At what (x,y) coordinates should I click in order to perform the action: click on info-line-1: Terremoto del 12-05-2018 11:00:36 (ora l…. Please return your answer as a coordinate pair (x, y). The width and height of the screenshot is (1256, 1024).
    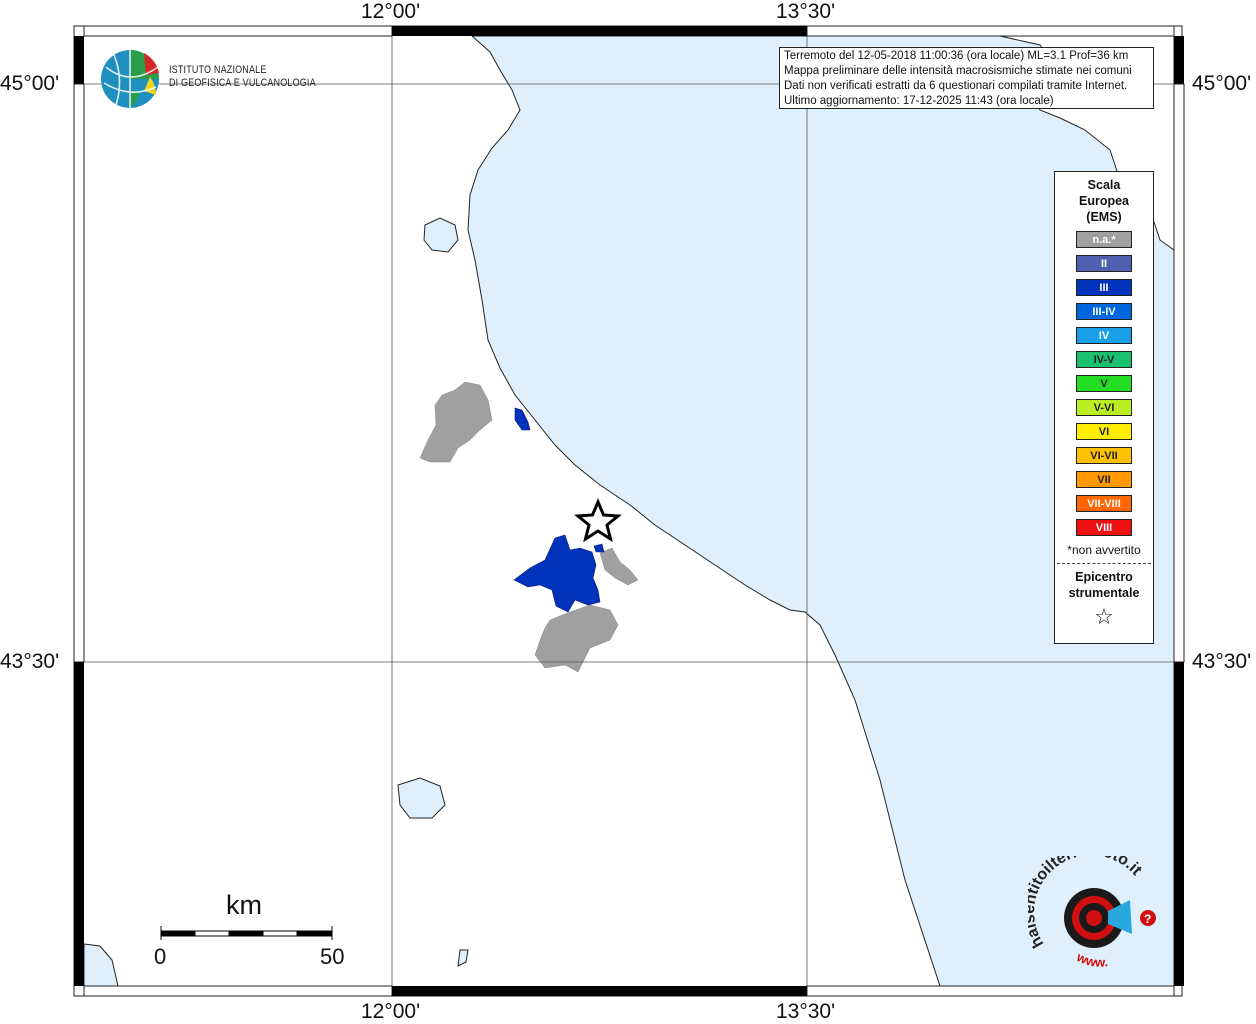
    Looking at the image, I should click on (956, 56).